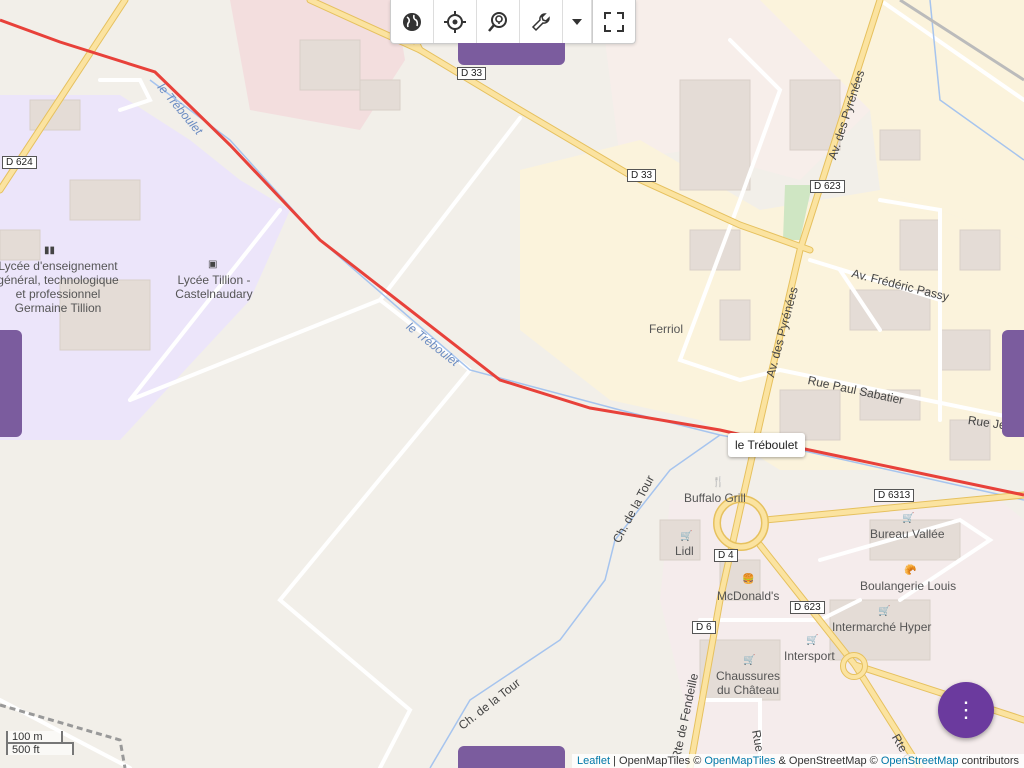 This screenshot has height=768, width=1024. I want to click on tools-button, so click(541, 21).